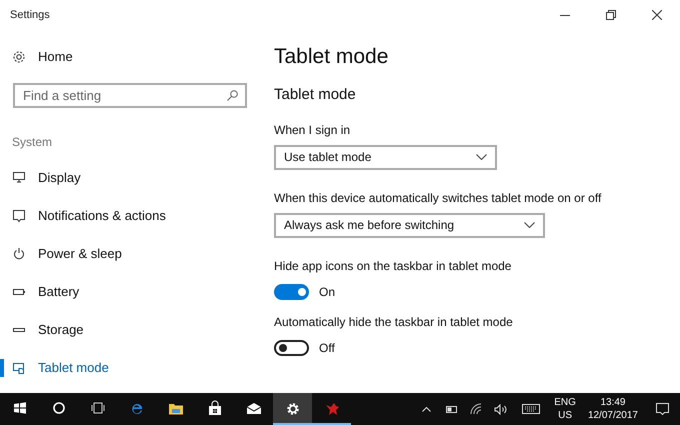 The width and height of the screenshot is (680, 425). Describe the element at coordinates (662, 409) in the screenshot. I see `notification-icon` at that location.